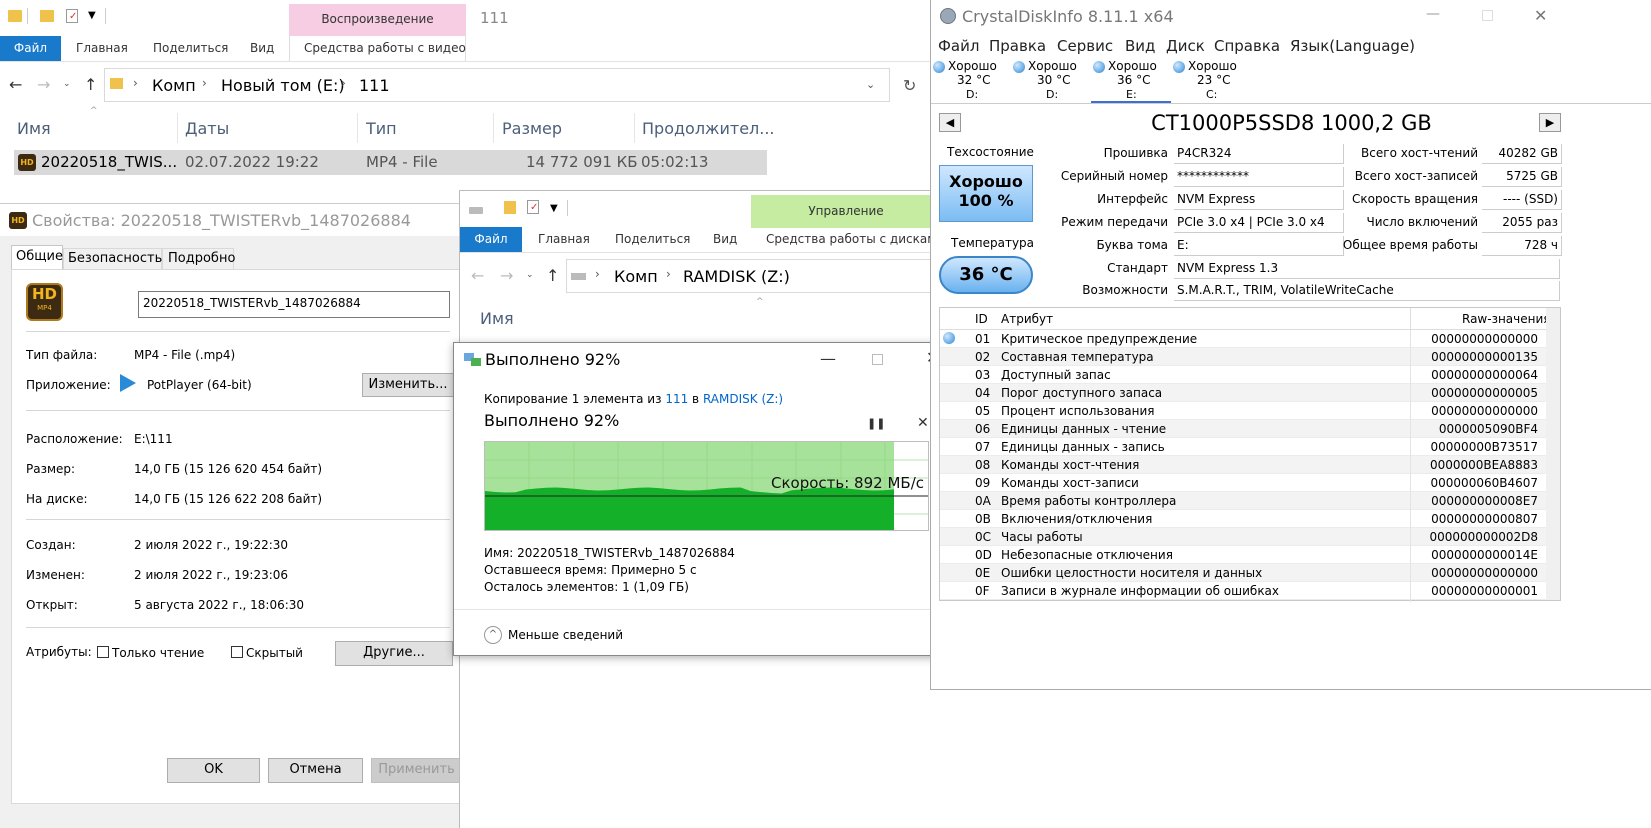 This screenshot has height=828, width=1651. I want to click on ribbon-tab-disk-tools: Средства работы с дисками, so click(849, 239).